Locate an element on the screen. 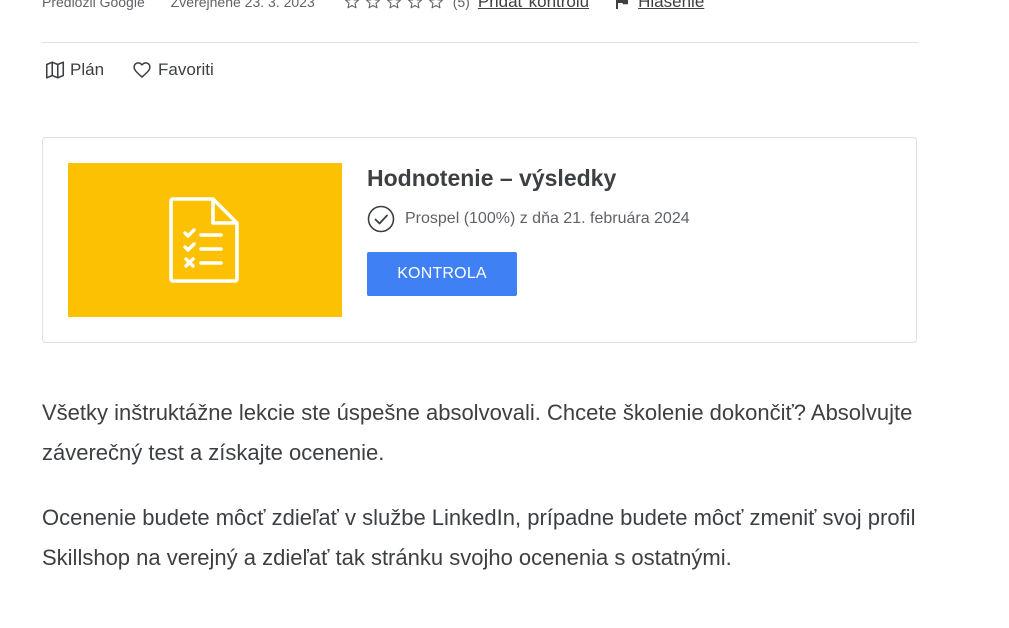  heart-outline-icon is located at coordinates (142, 70).